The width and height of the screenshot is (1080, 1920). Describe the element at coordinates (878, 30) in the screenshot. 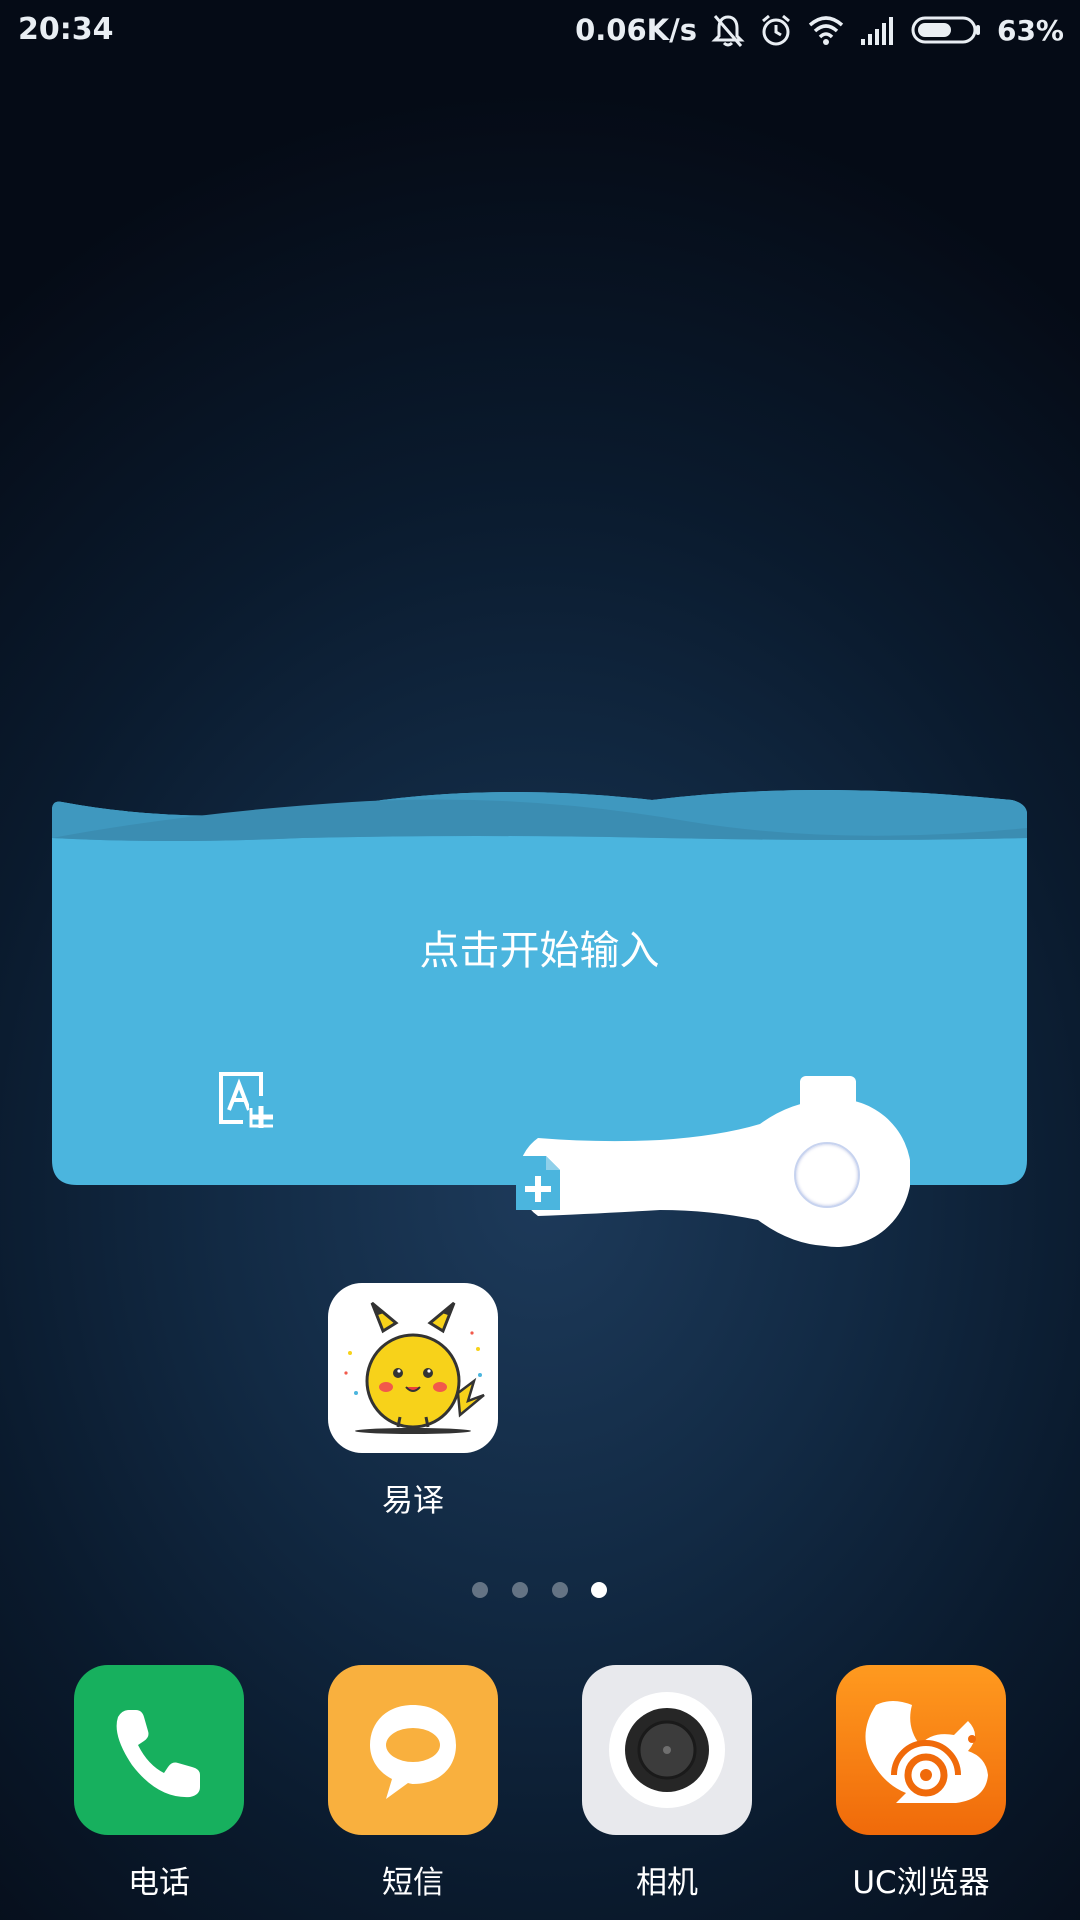

I see `signal-icon` at that location.